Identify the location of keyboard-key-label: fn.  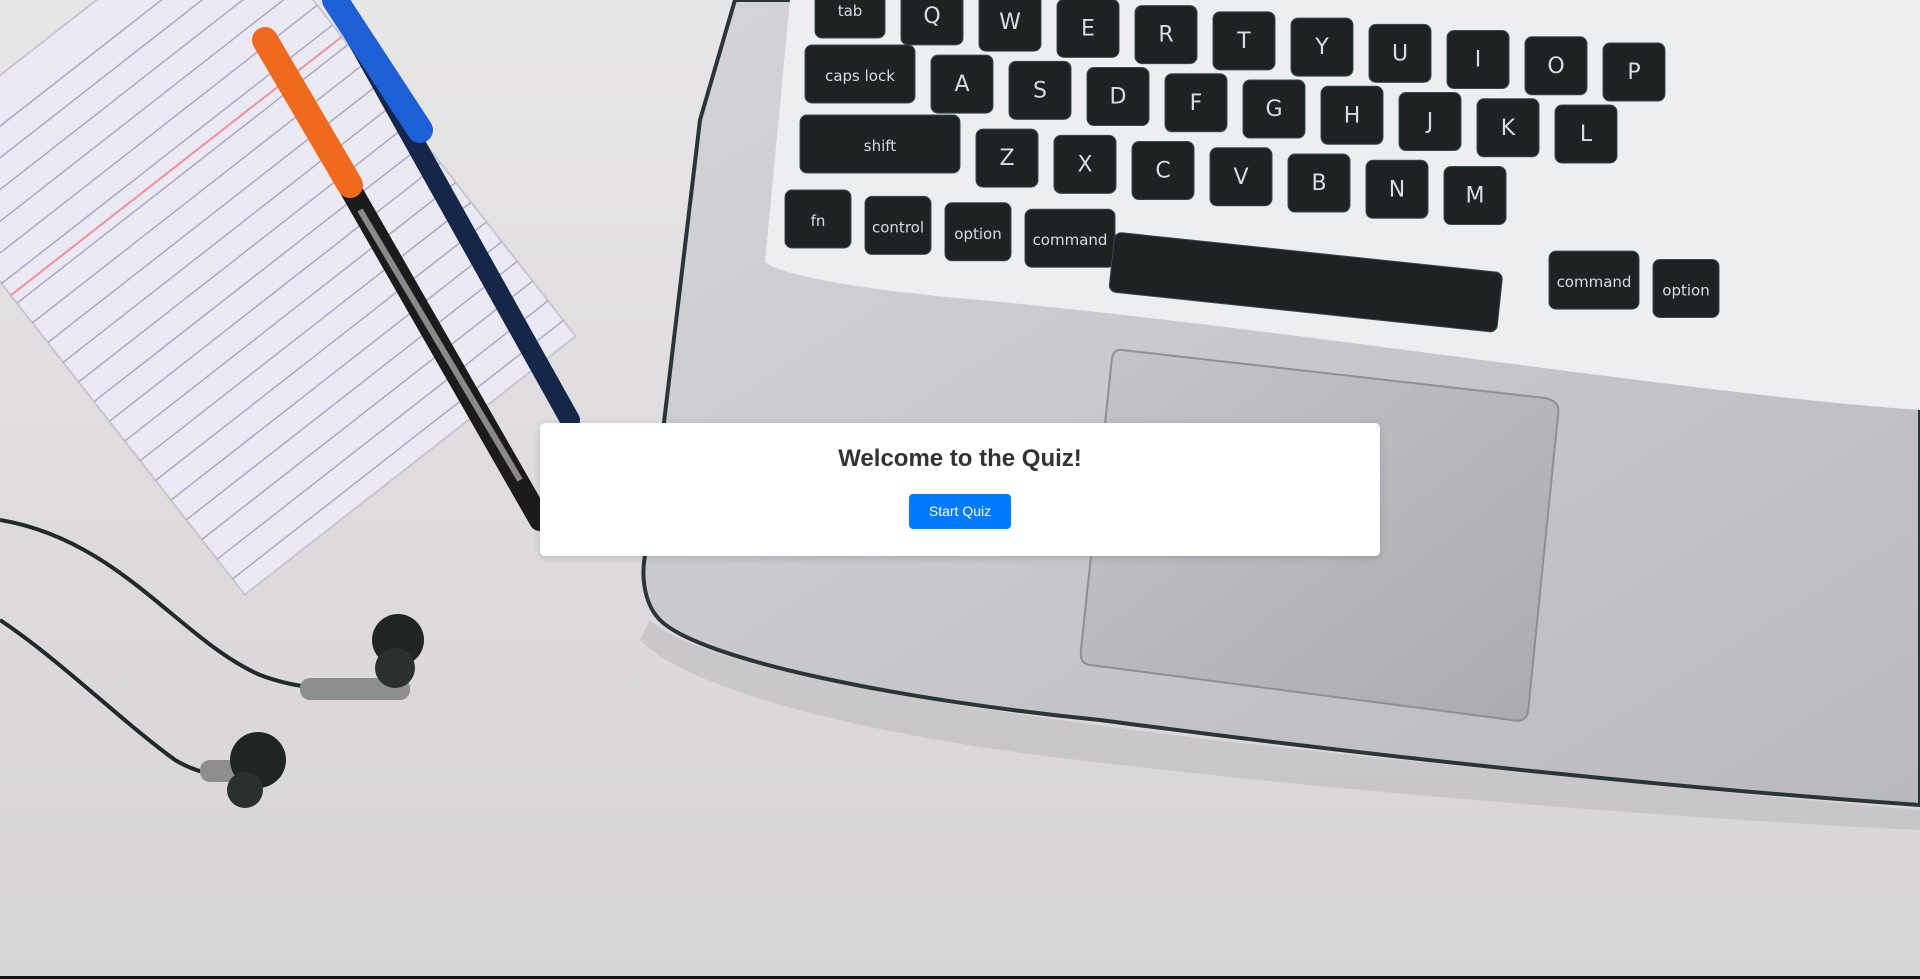
(818, 221).